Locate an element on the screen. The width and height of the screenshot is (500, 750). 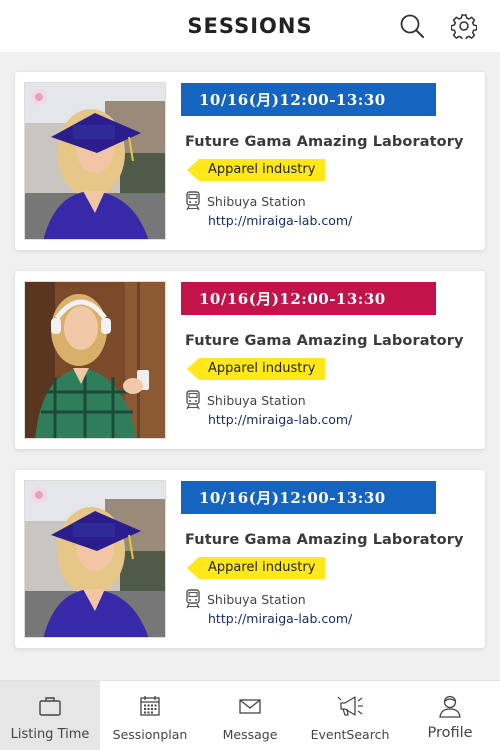
tab-label: Message is located at coordinates (250, 734).